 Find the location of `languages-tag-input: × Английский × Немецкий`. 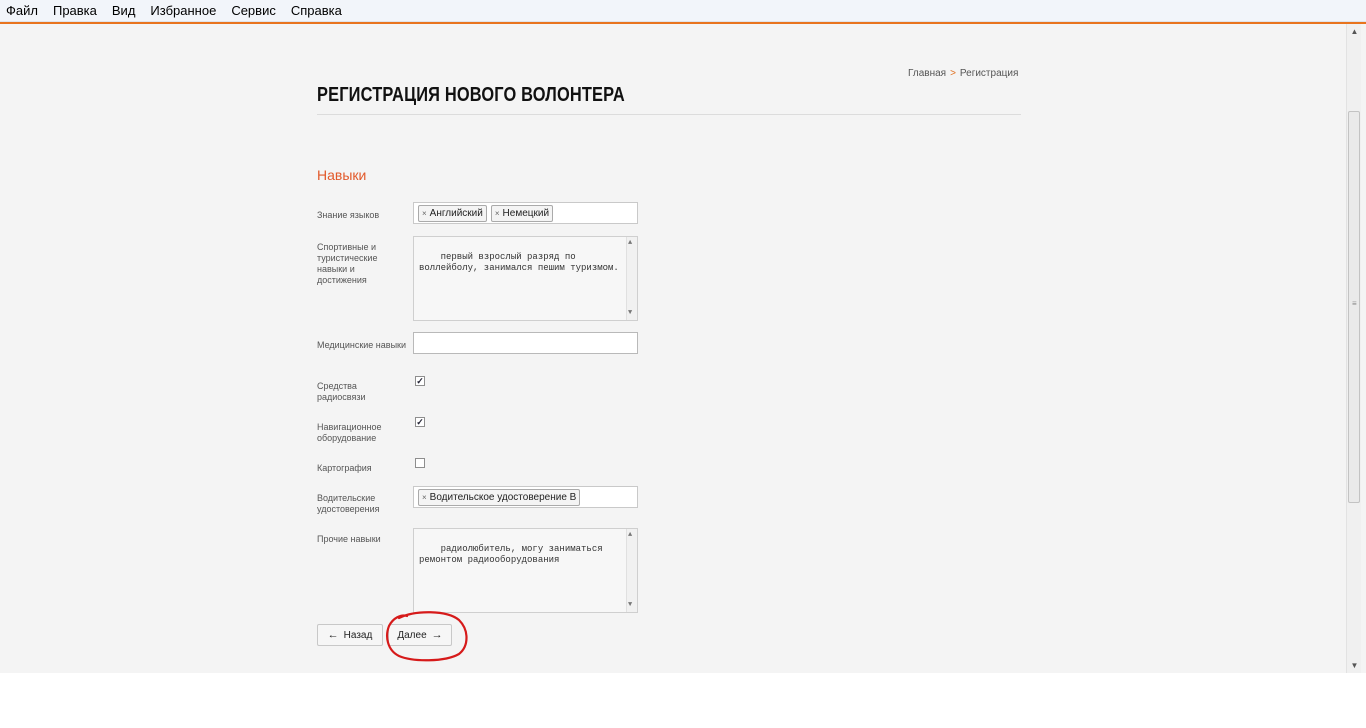

languages-tag-input: × Английский × Немецкий is located at coordinates (525, 213).